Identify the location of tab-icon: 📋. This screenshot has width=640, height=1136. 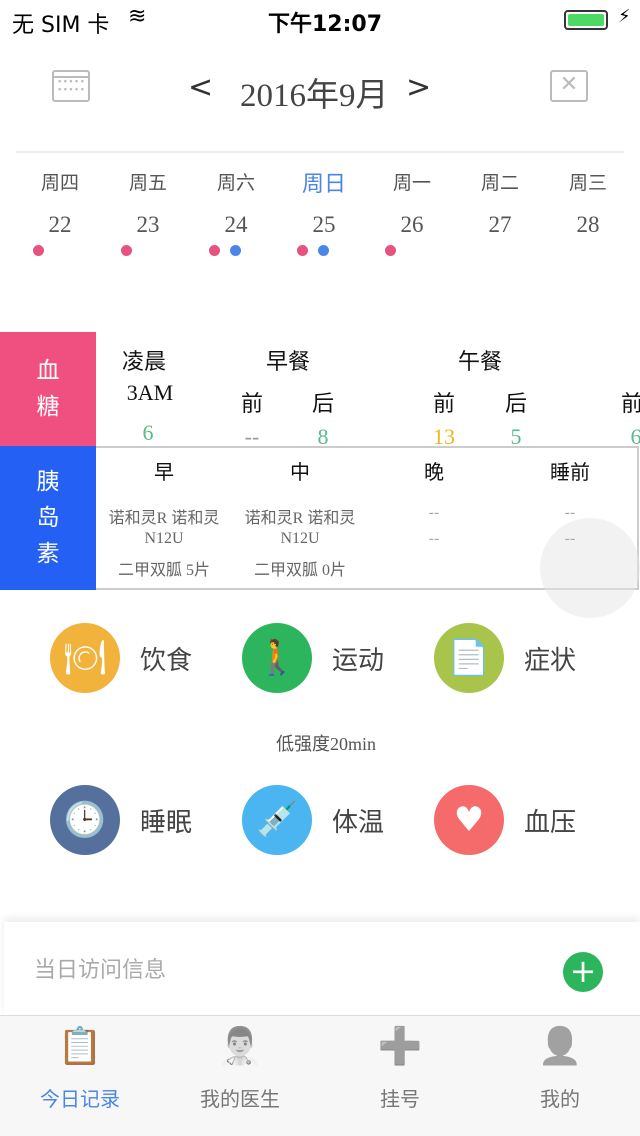
(80, 1046).